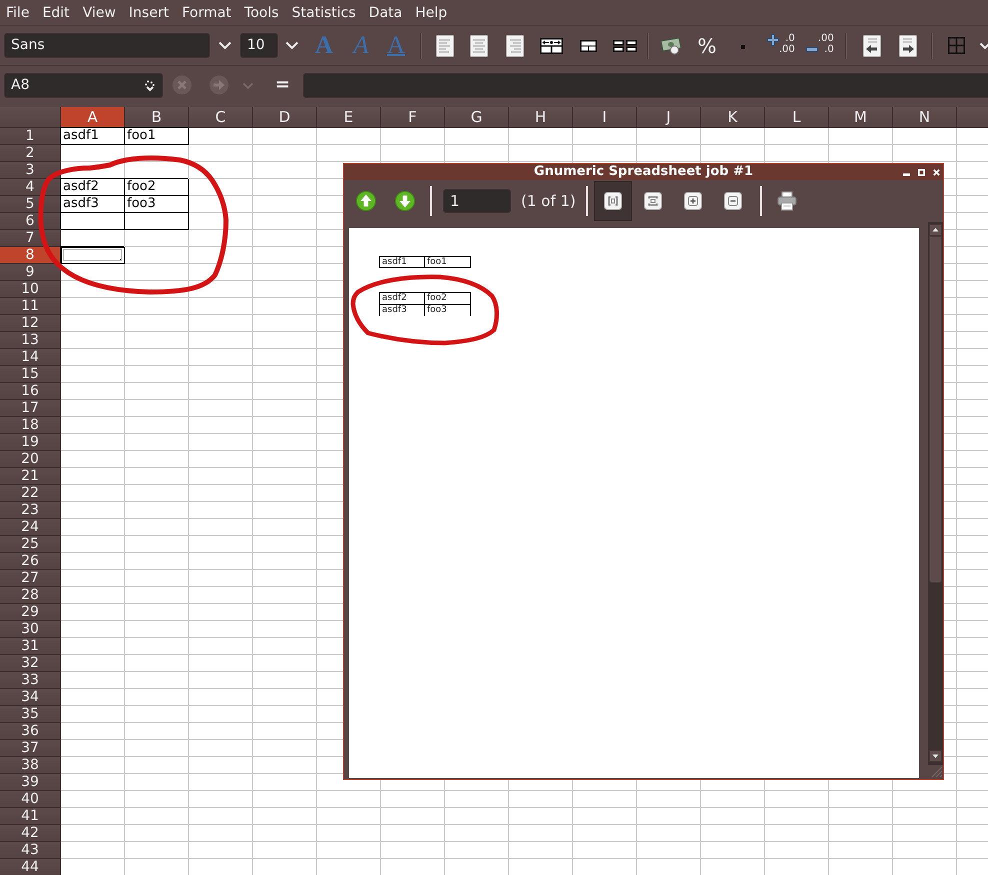  What do you see at coordinates (733, 117) in the screenshot?
I see `column-header: K` at bounding box center [733, 117].